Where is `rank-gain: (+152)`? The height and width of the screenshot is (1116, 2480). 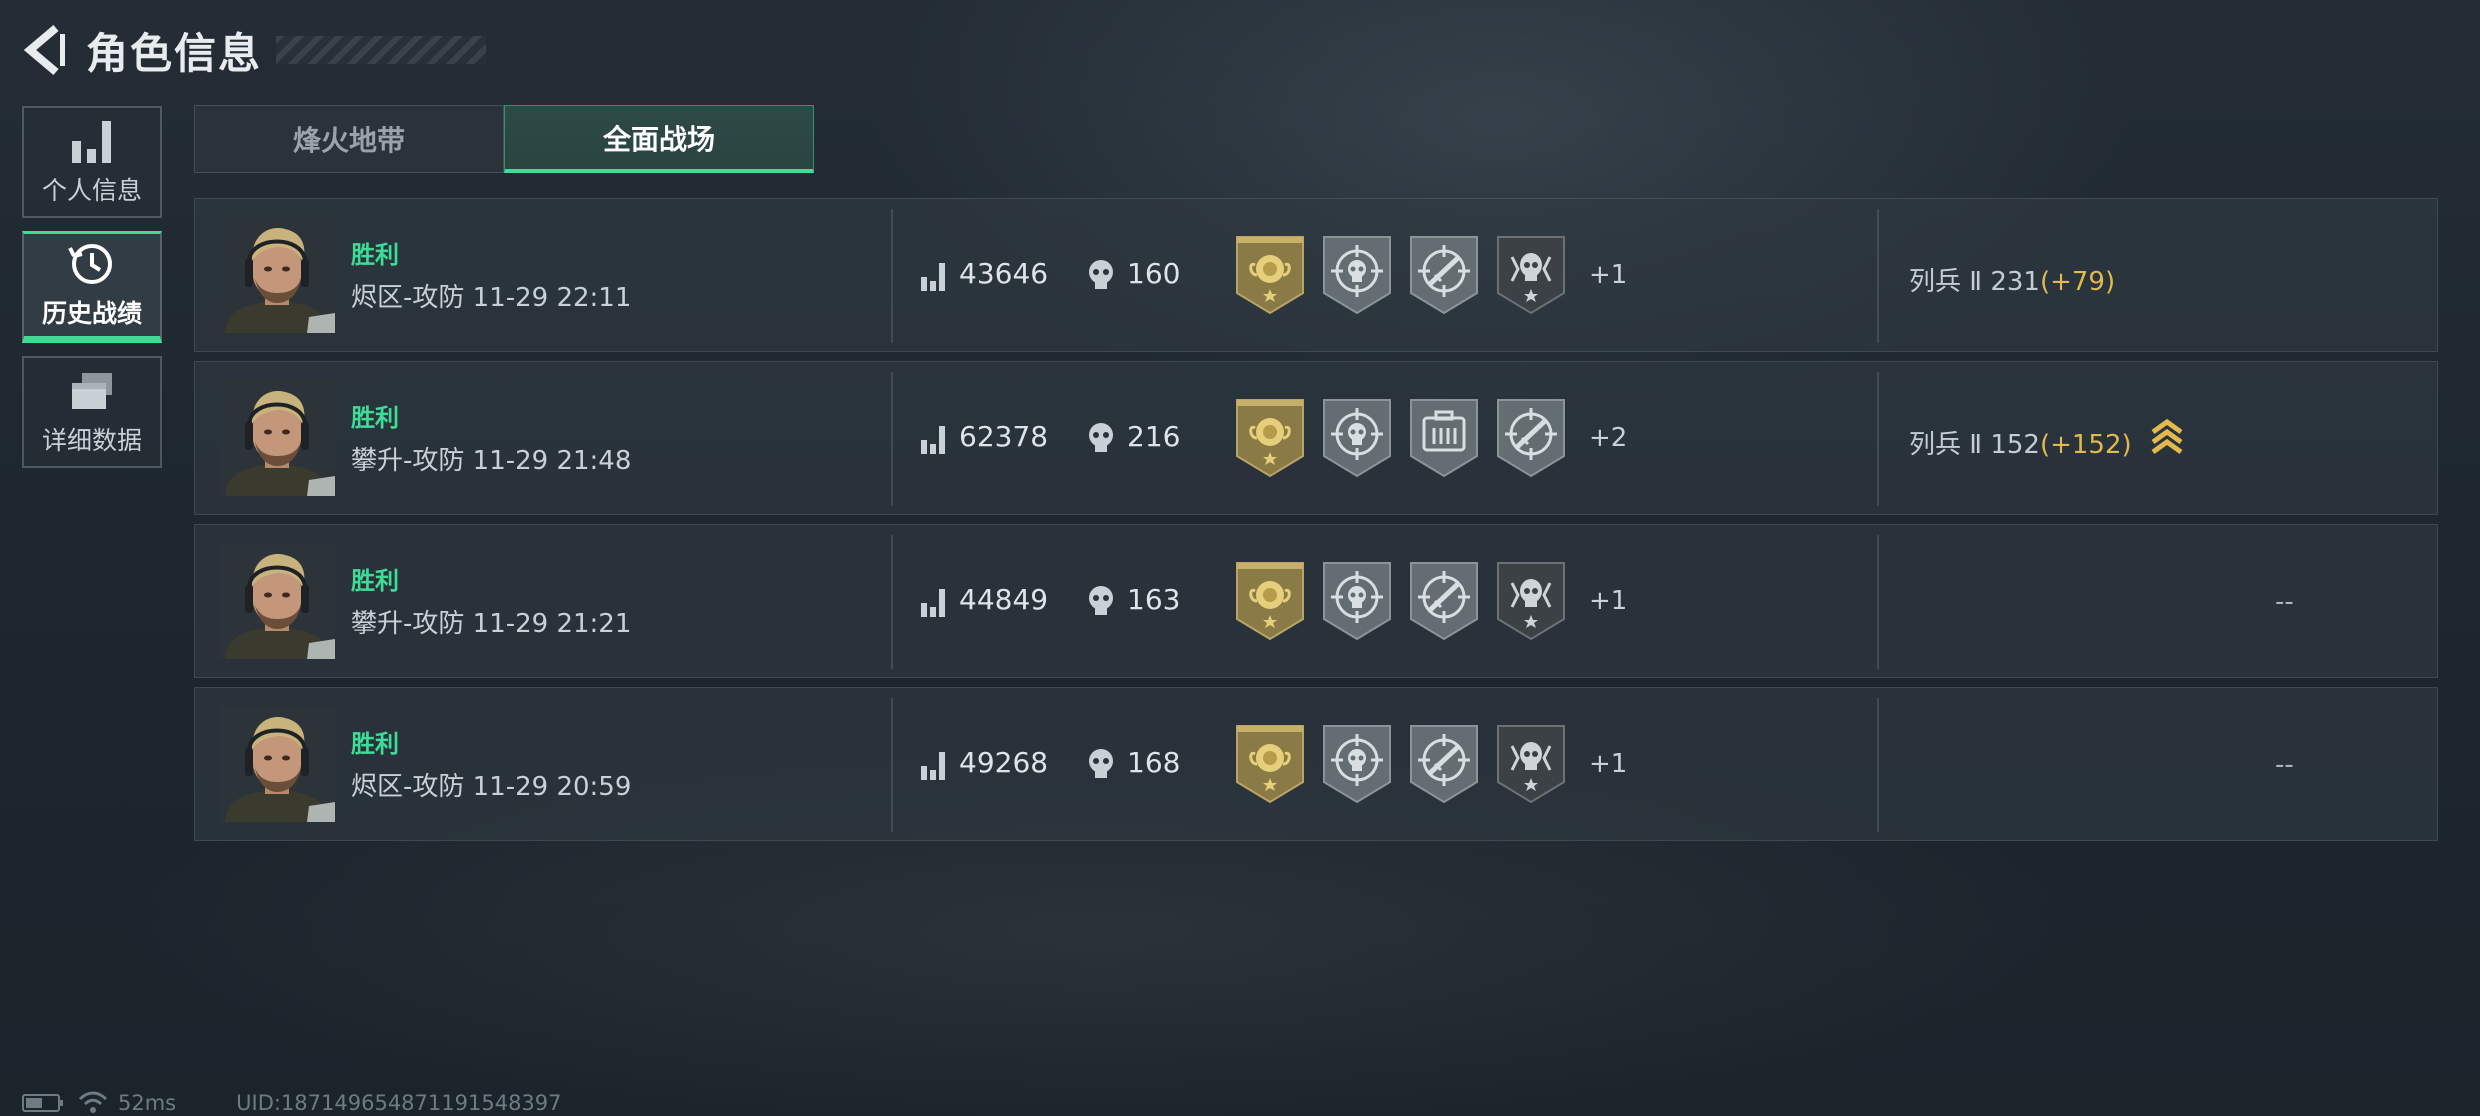 rank-gain: (+152) is located at coordinates (2085, 445).